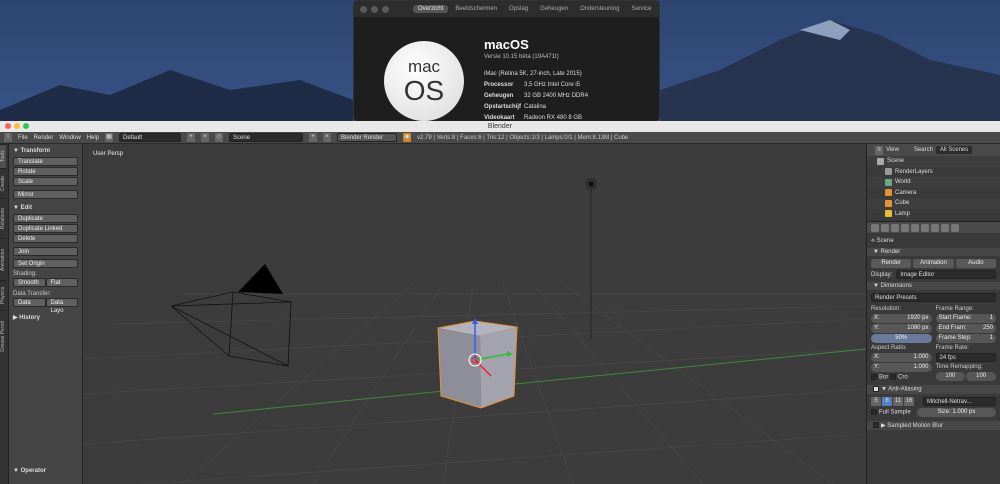  I want to click on tab-overzicht: Overzicht, so click(431, 9).